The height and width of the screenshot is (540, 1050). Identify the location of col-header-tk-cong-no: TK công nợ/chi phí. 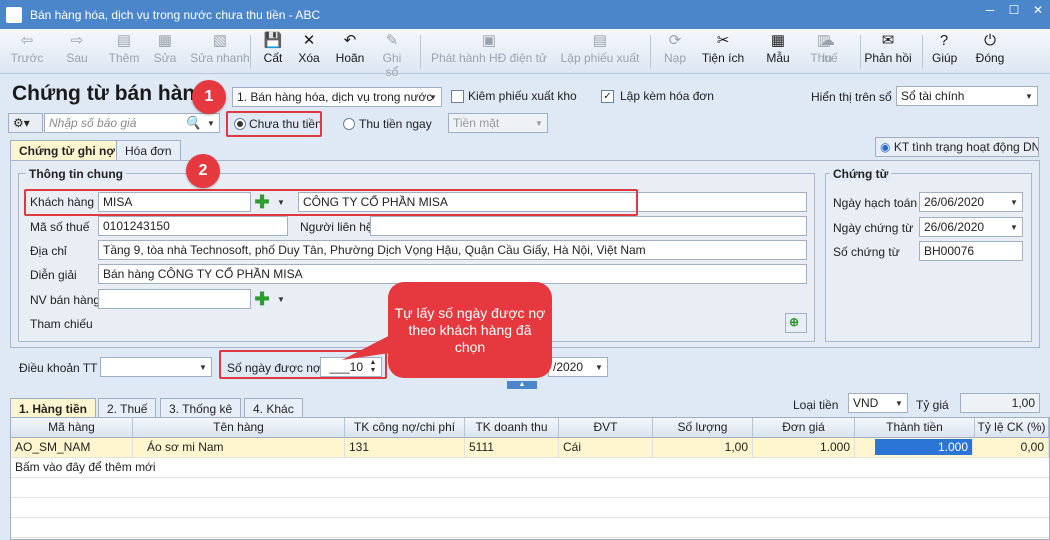
(405, 428).